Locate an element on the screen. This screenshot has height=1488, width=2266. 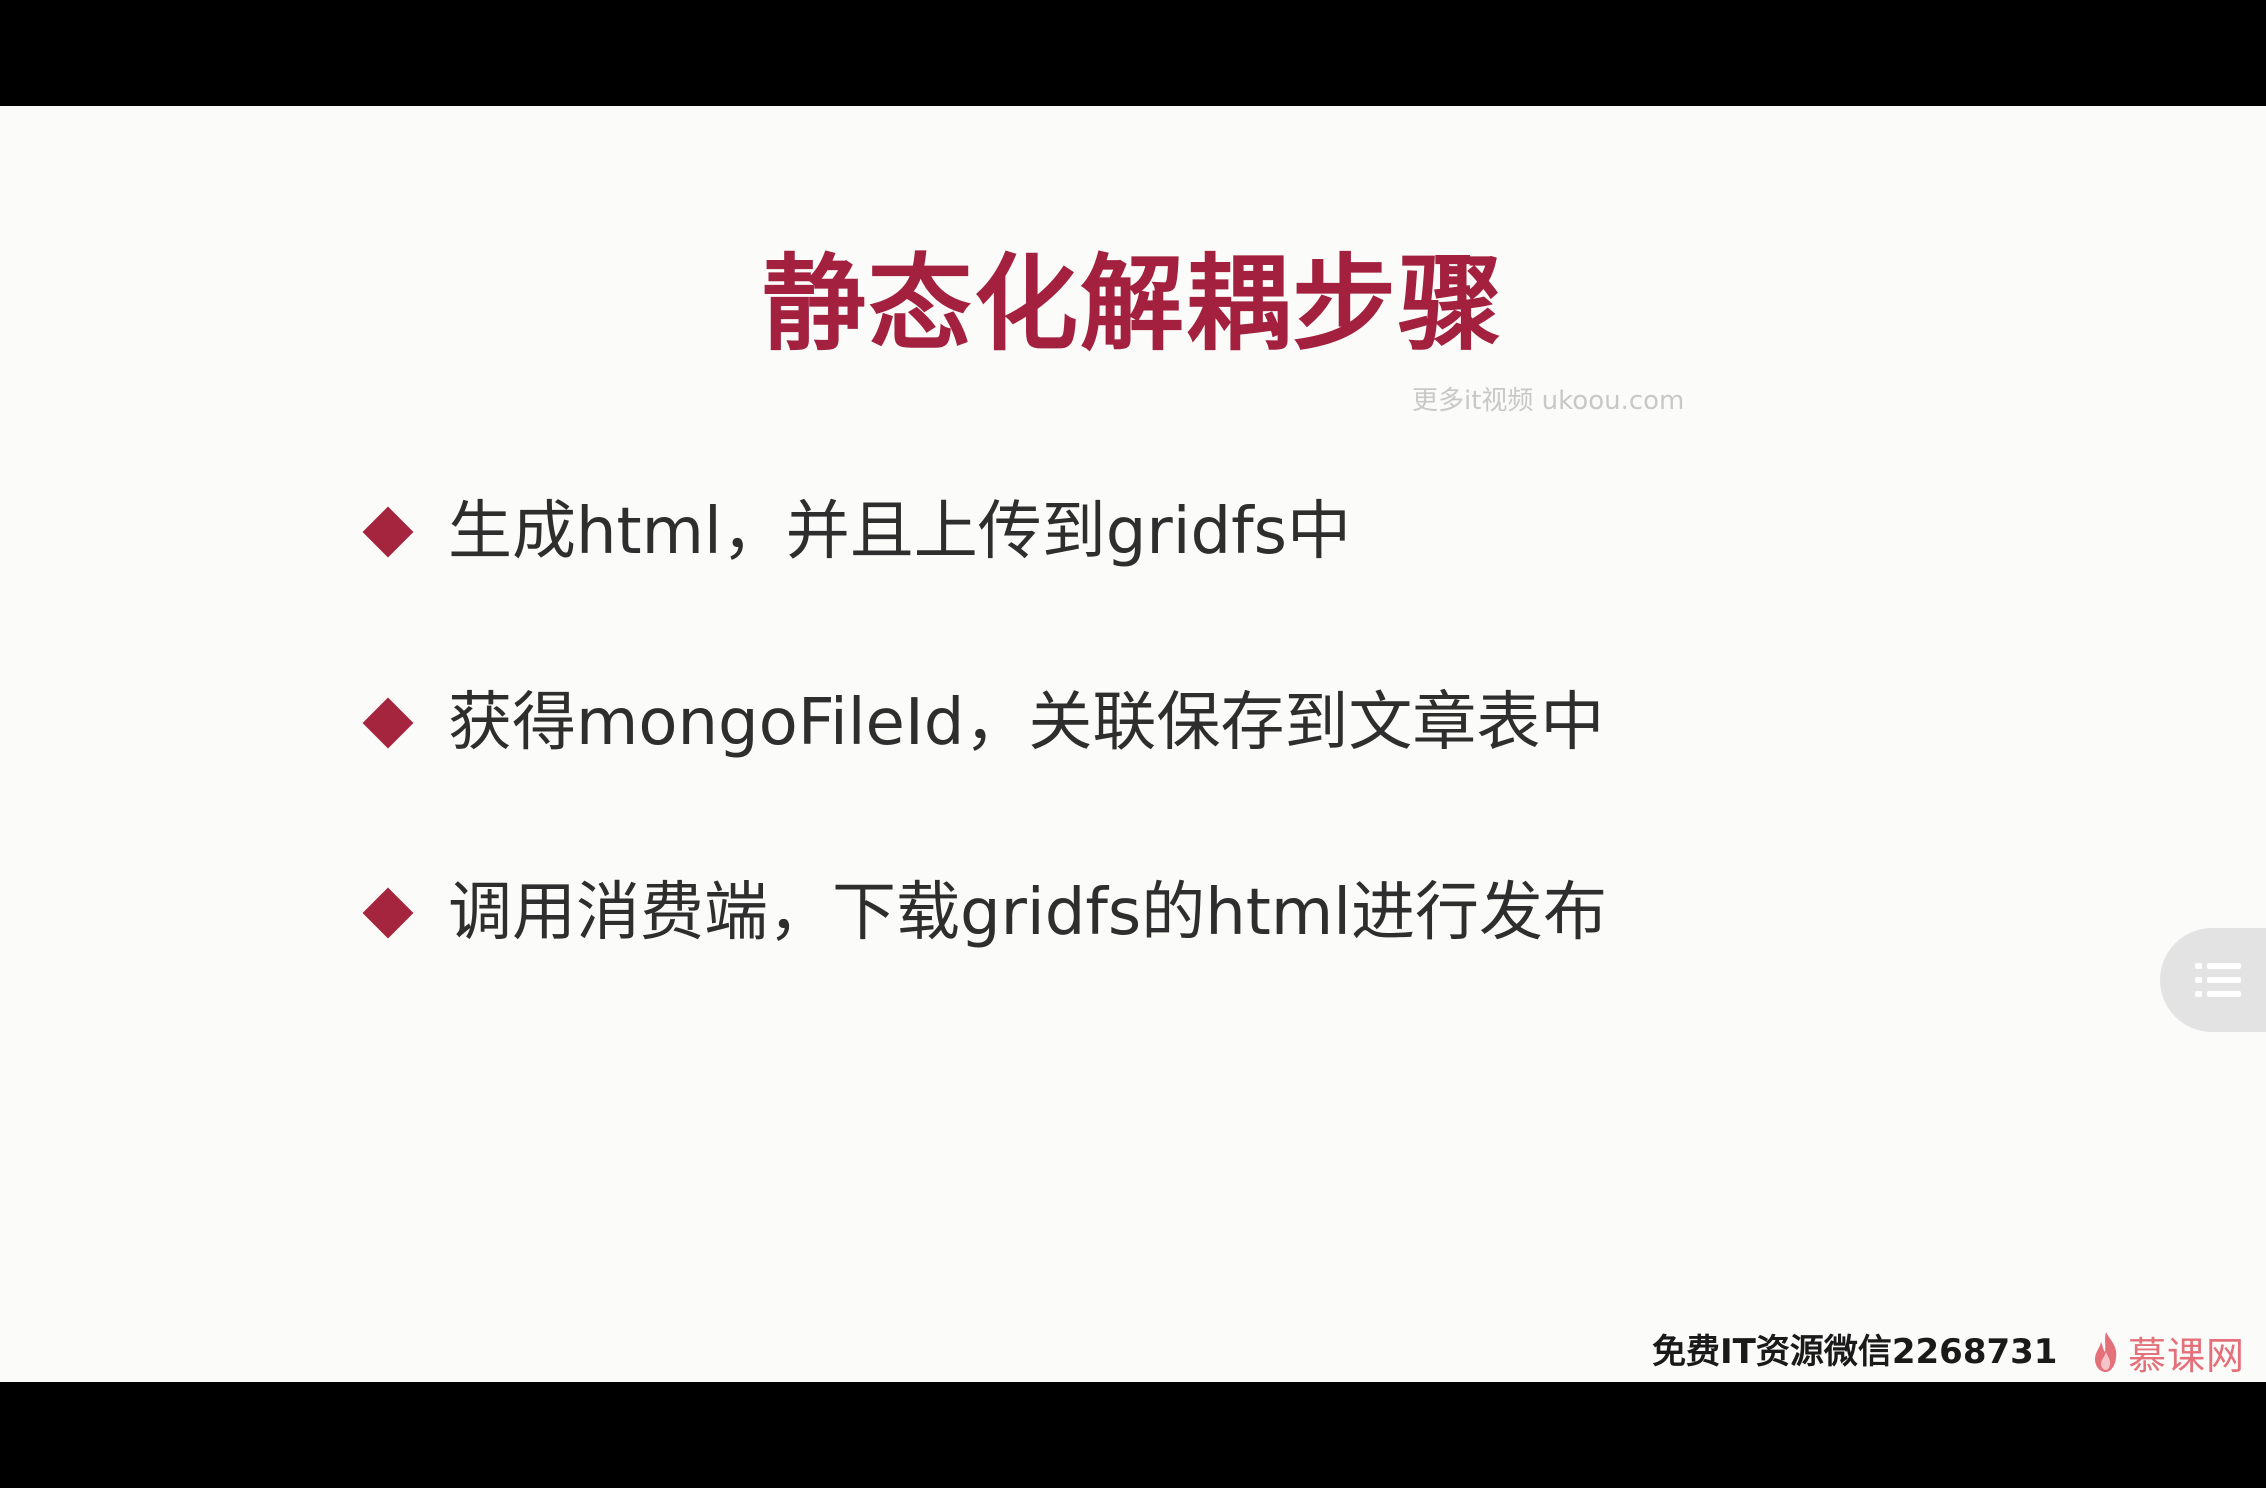
letterbox-top is located at coordinates (1133, 53).